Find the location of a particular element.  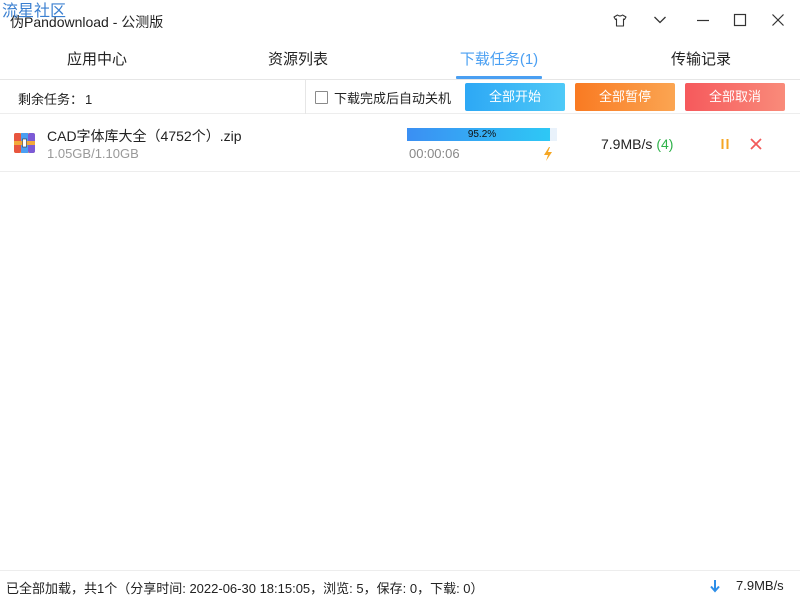

remaining-tasks: 剩余任务： 1 is located at coordinates (55, 98).